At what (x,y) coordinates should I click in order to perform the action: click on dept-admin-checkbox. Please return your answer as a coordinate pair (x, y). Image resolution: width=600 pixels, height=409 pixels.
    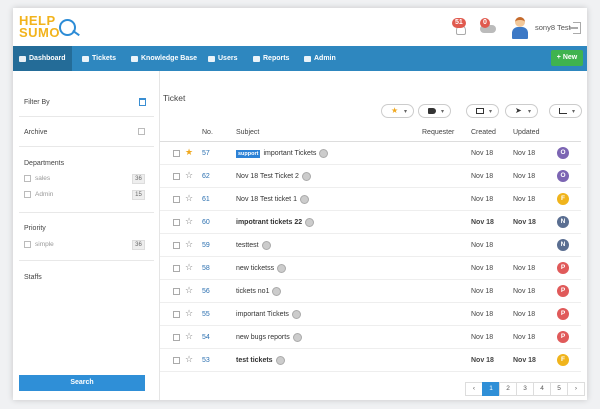
    Looking at the image, I should click on (27, 194).